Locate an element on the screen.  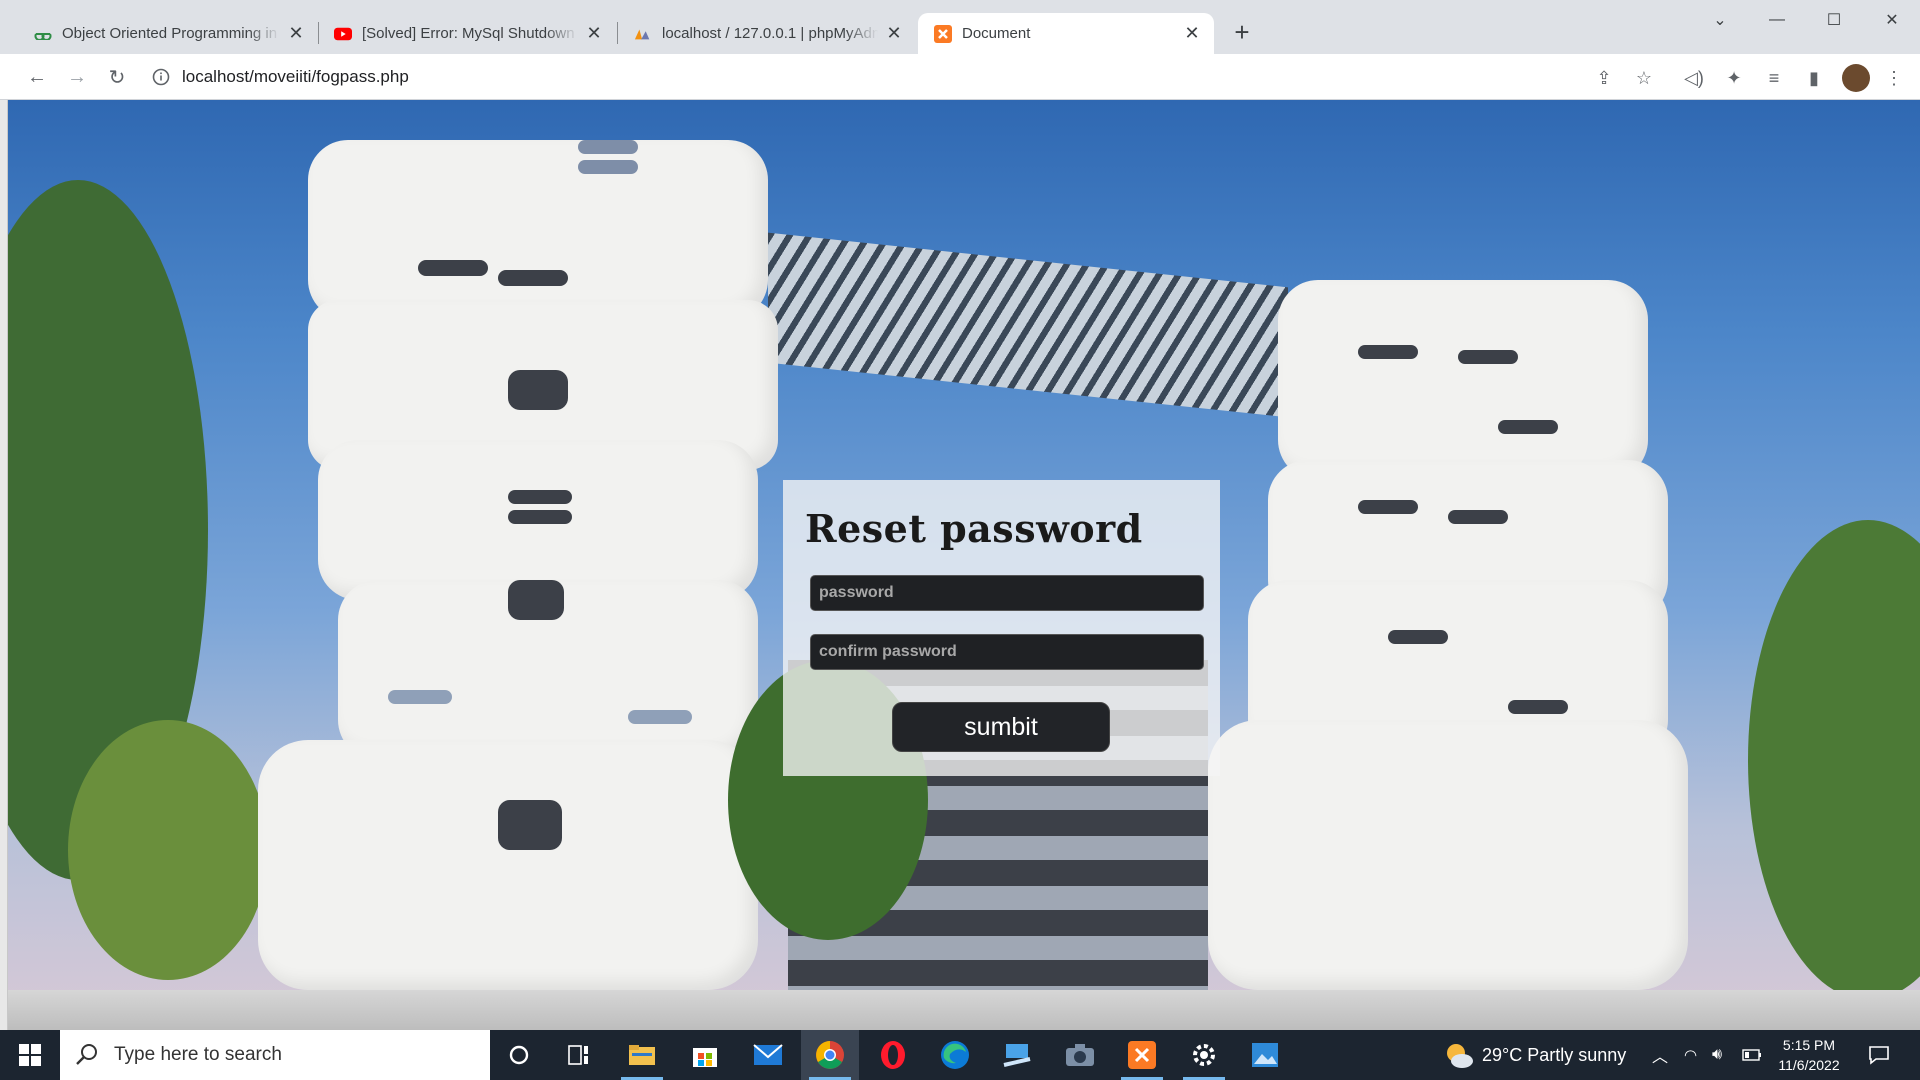
weather-widget: 29°C Partly sunny is located at coordinates (1535, 1055).